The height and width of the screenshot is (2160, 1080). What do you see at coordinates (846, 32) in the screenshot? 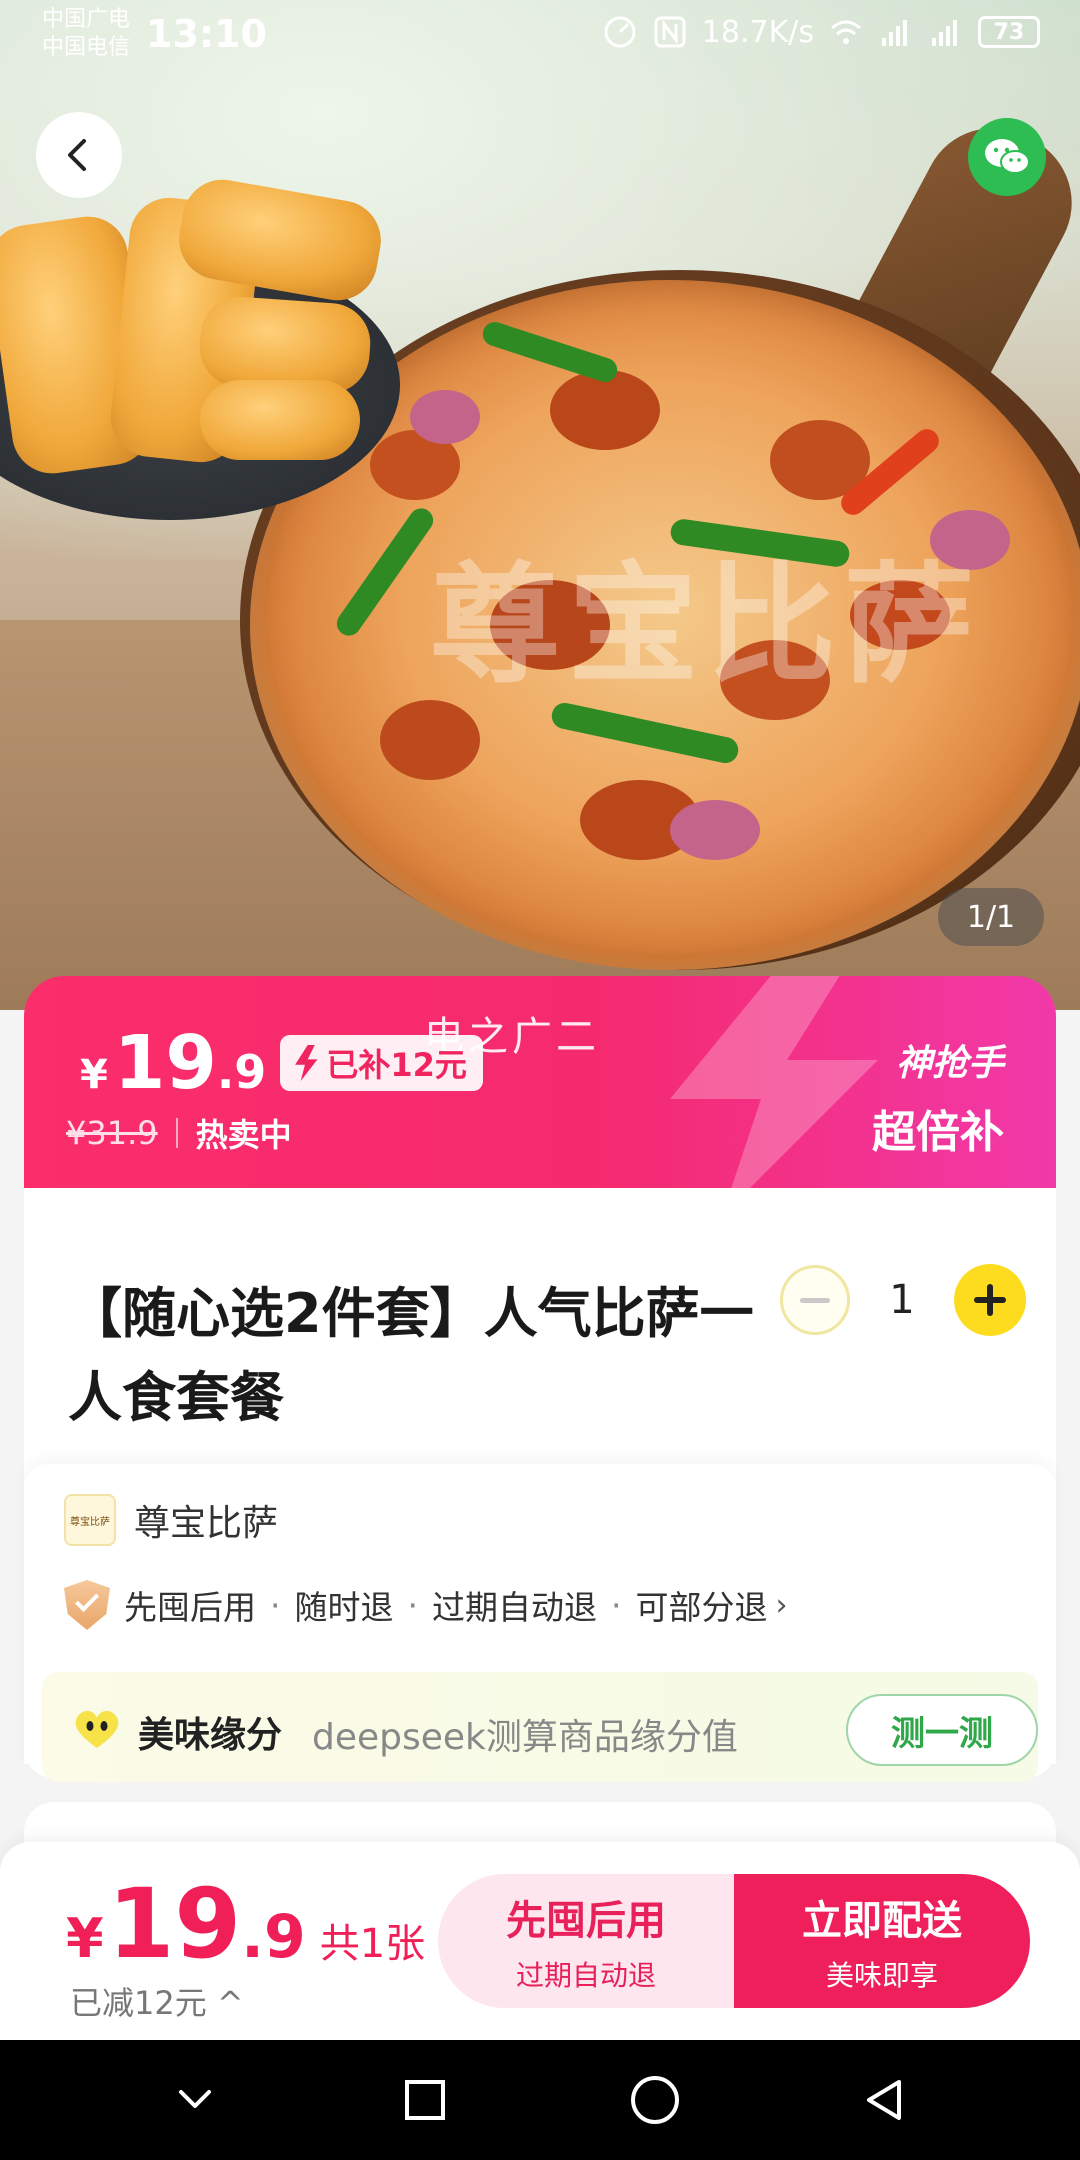
I see `wifi-icon` at bounding box center [846, 32].